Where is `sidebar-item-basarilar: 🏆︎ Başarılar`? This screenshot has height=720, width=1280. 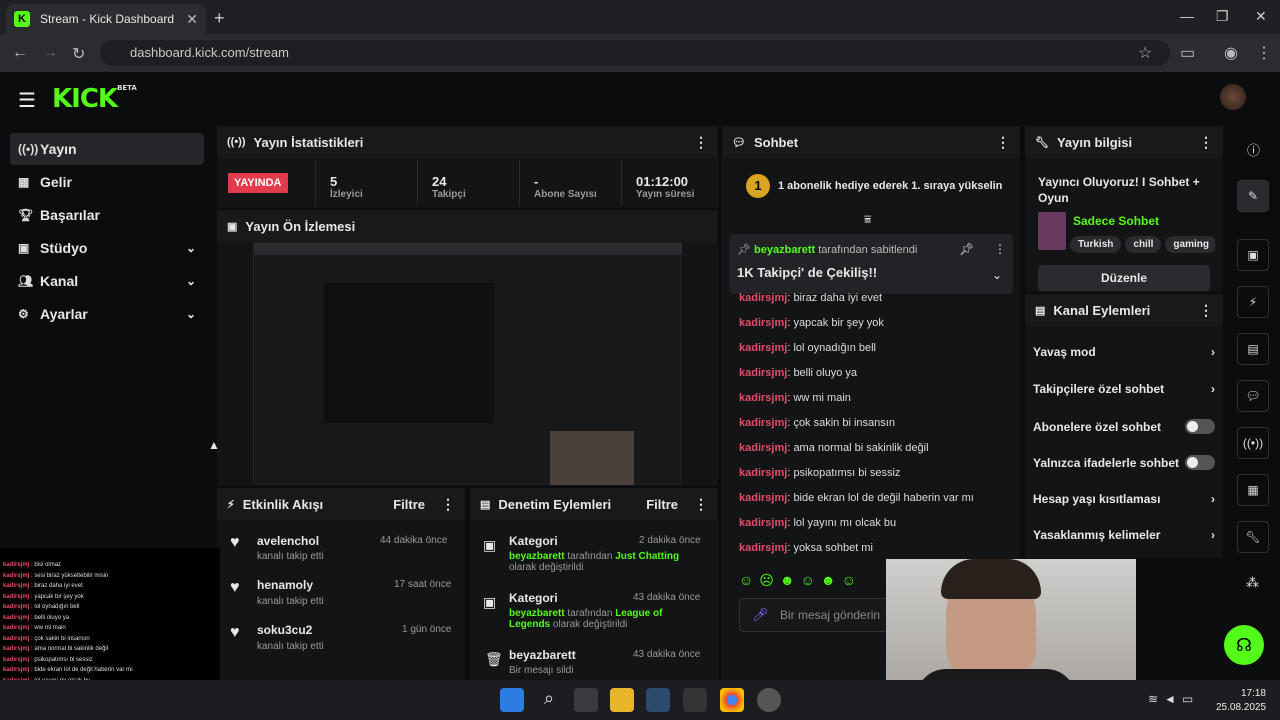
sidebar-item-basarilar: 🏆︎ Başarılar is located at coordinates (107, 215).